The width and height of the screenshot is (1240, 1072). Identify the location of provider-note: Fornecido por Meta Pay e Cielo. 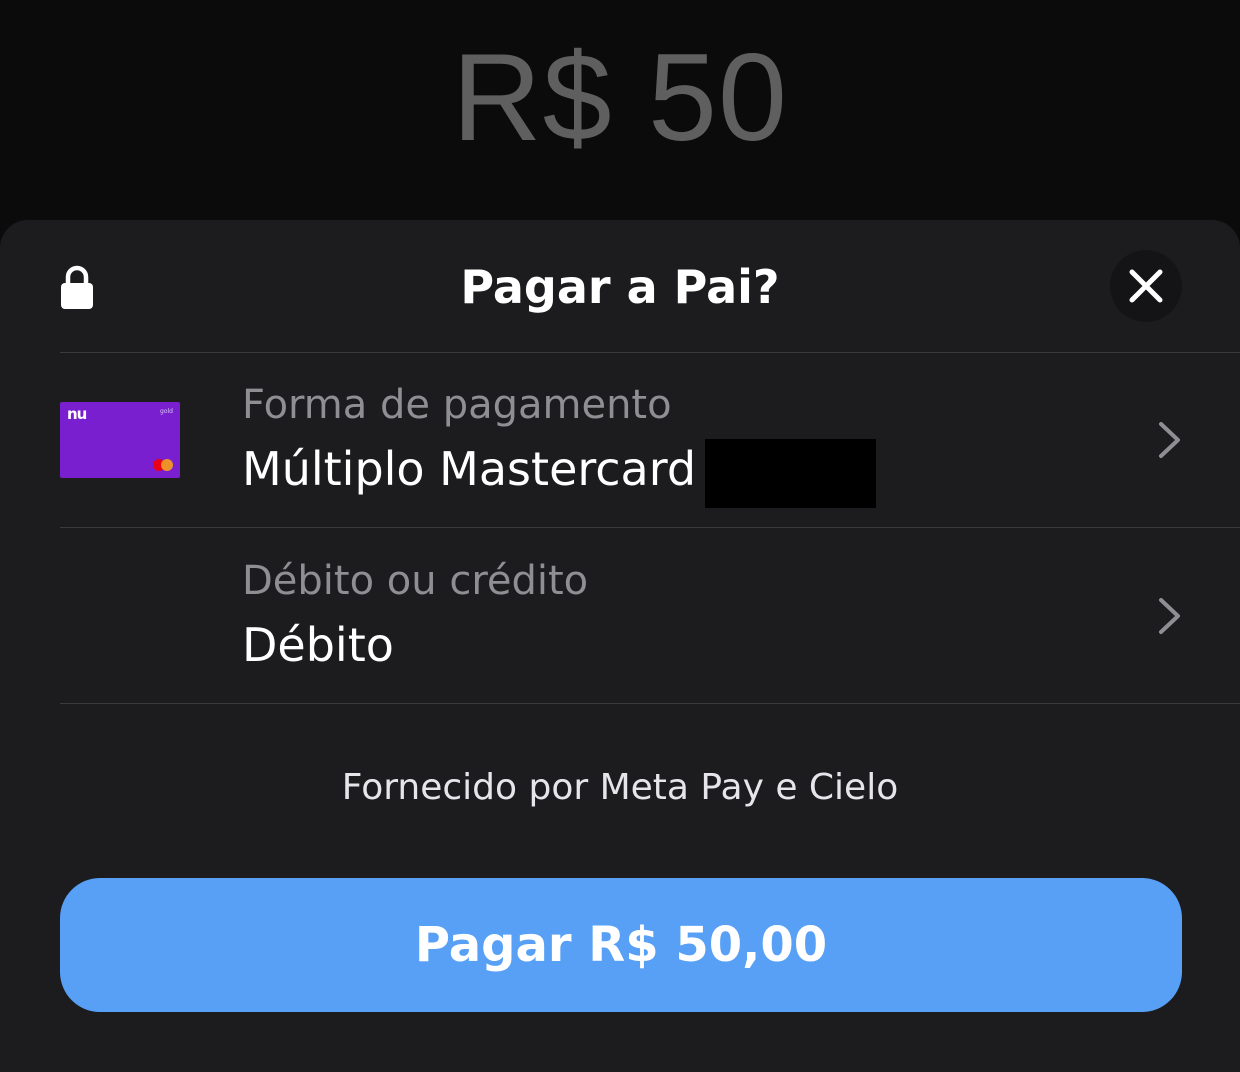
(620, 787).